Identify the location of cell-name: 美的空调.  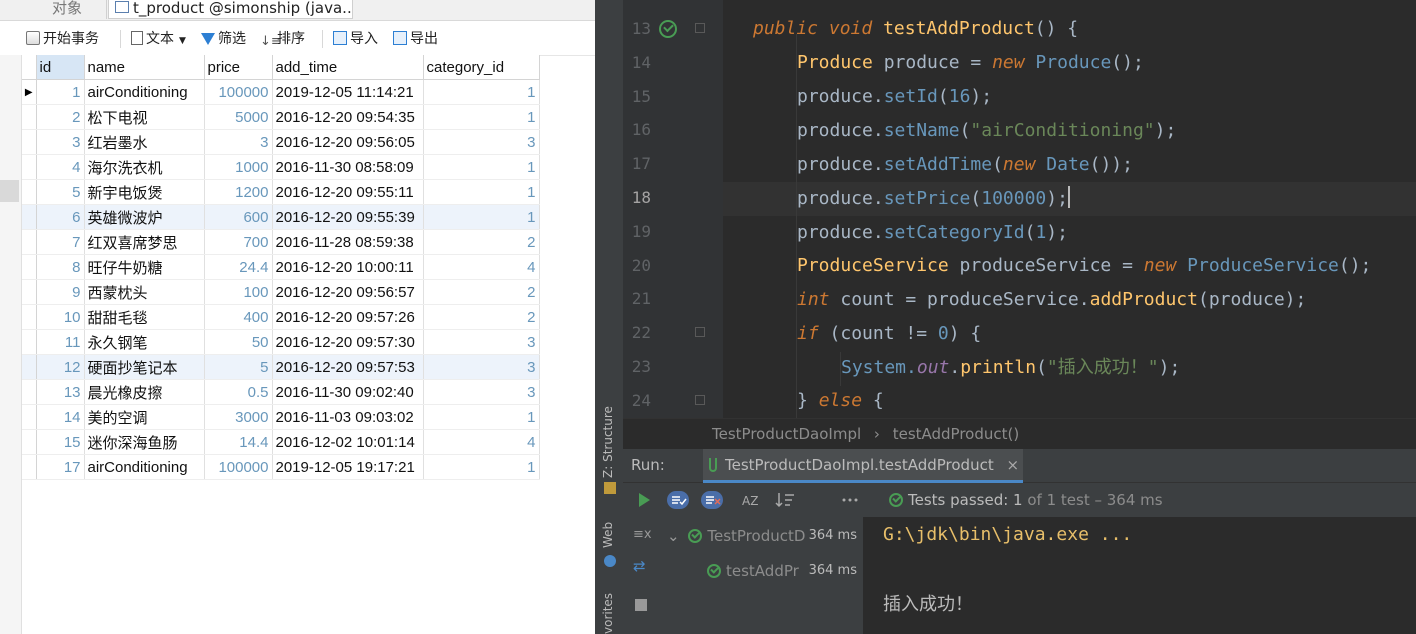
(144, 417).